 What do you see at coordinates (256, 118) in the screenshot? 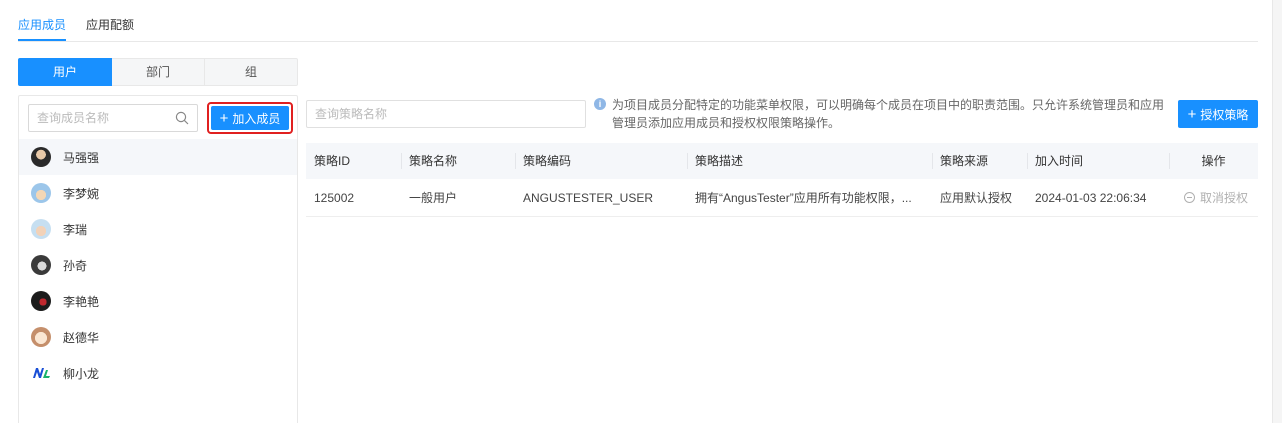
I see `add-member-label: 加入成员` at bounding box center [256, 118].